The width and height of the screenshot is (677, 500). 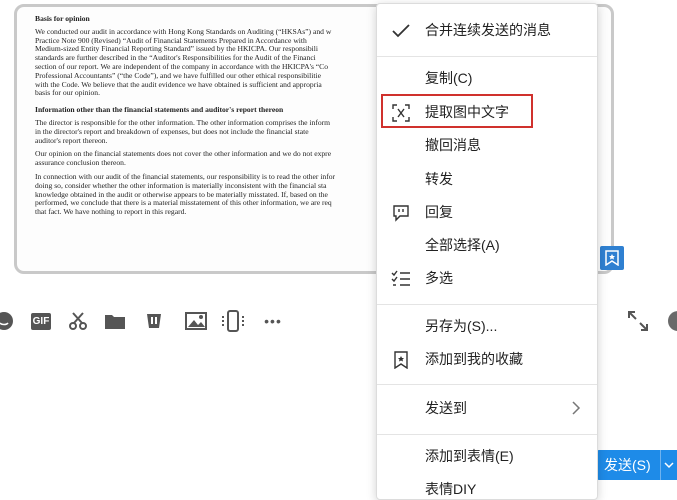 I want to click on menu-item-label: 合并连续发送的消息, so click(x=488, y=30).